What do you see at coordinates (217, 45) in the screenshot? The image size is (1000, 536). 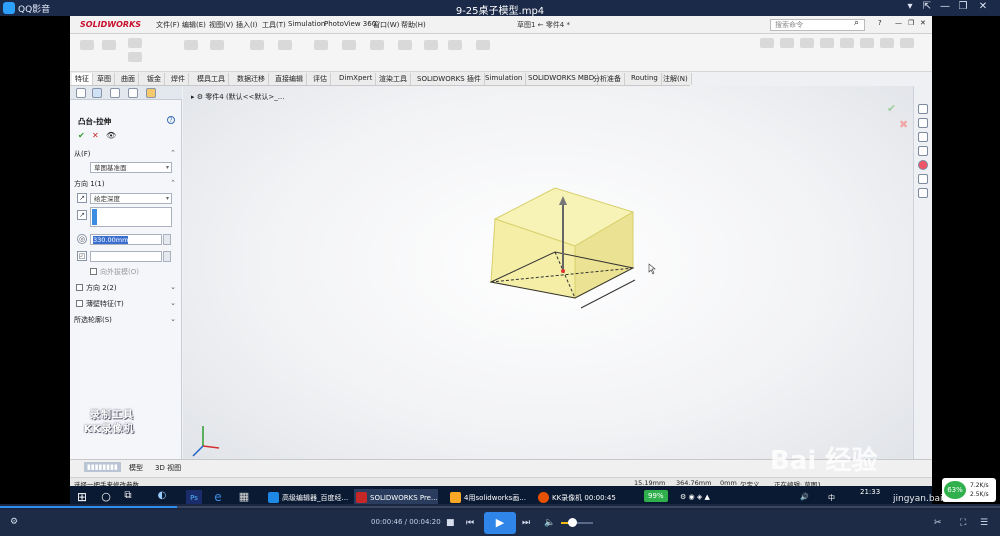 I see `hole-wizard-icon` at bounding box center [217, 45].